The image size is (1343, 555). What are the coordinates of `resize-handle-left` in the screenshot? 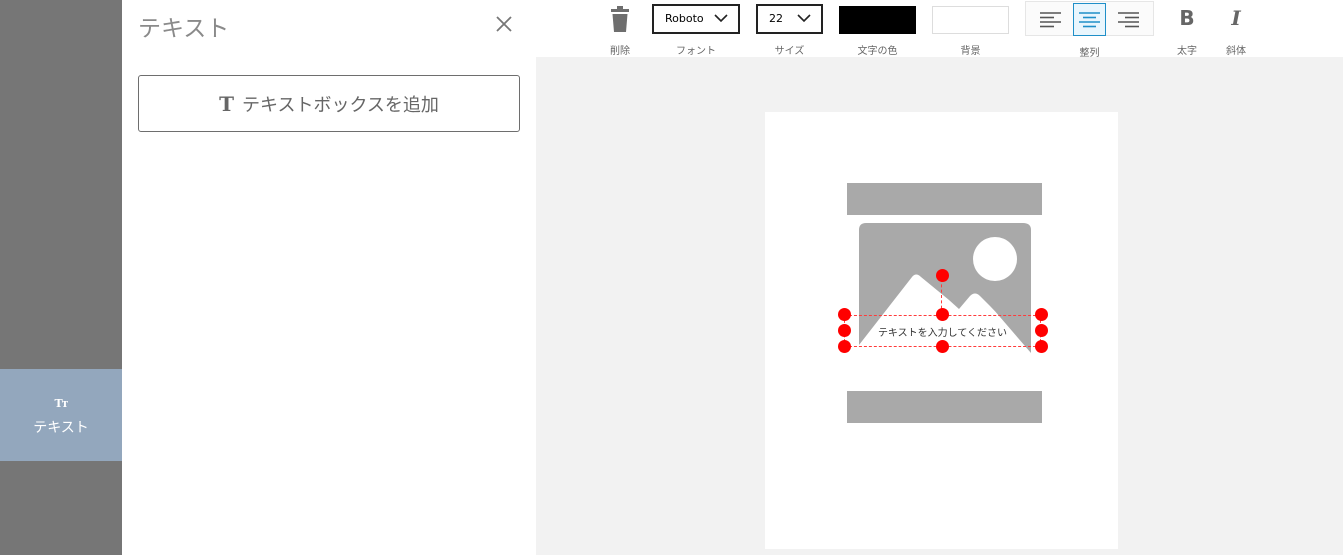 It's located at (844, 330).